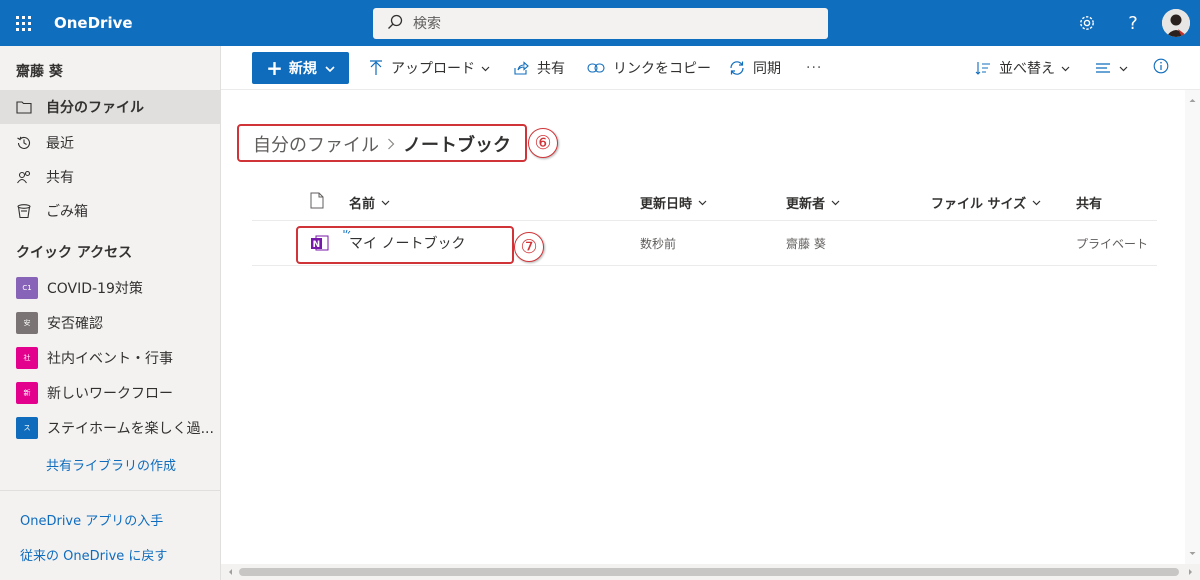  I want to click on search-icon, so click(395, 24).